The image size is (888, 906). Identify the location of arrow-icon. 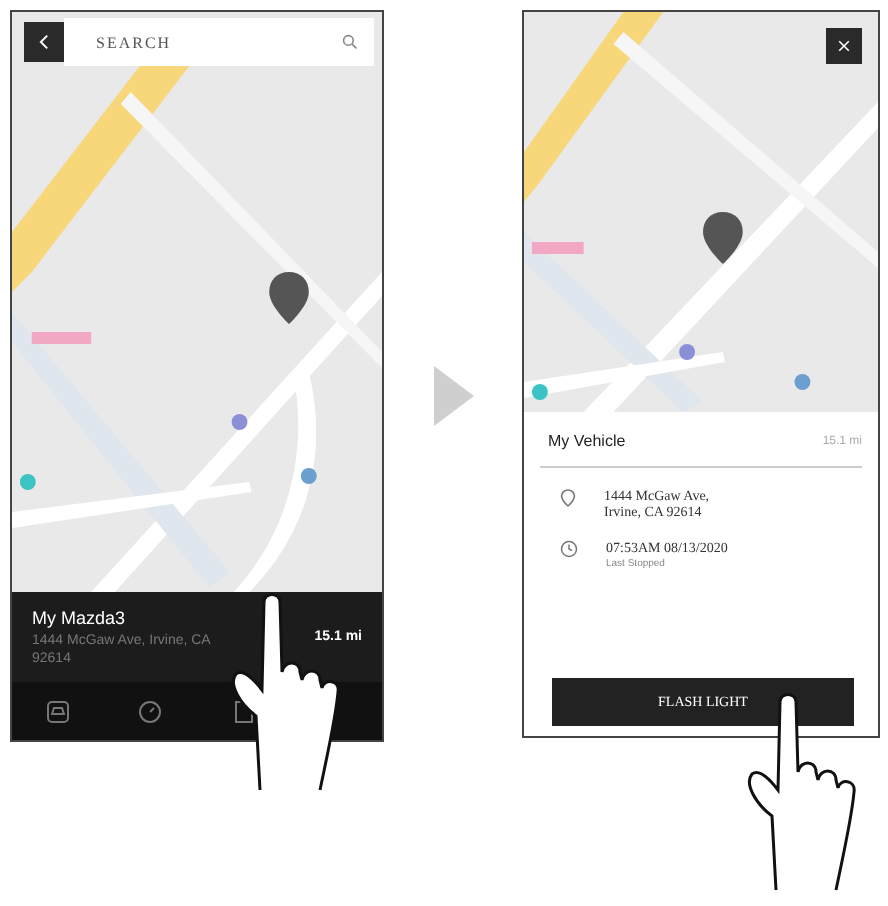
(453, 396).